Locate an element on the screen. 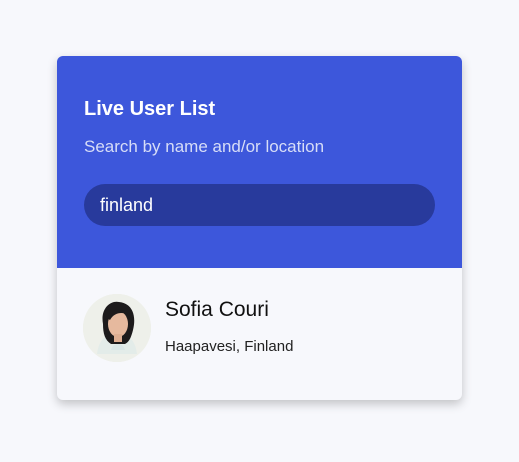 Image resolution: width=519 pixels, height=462 pixels. search-input is located at coordinates (259, 205).